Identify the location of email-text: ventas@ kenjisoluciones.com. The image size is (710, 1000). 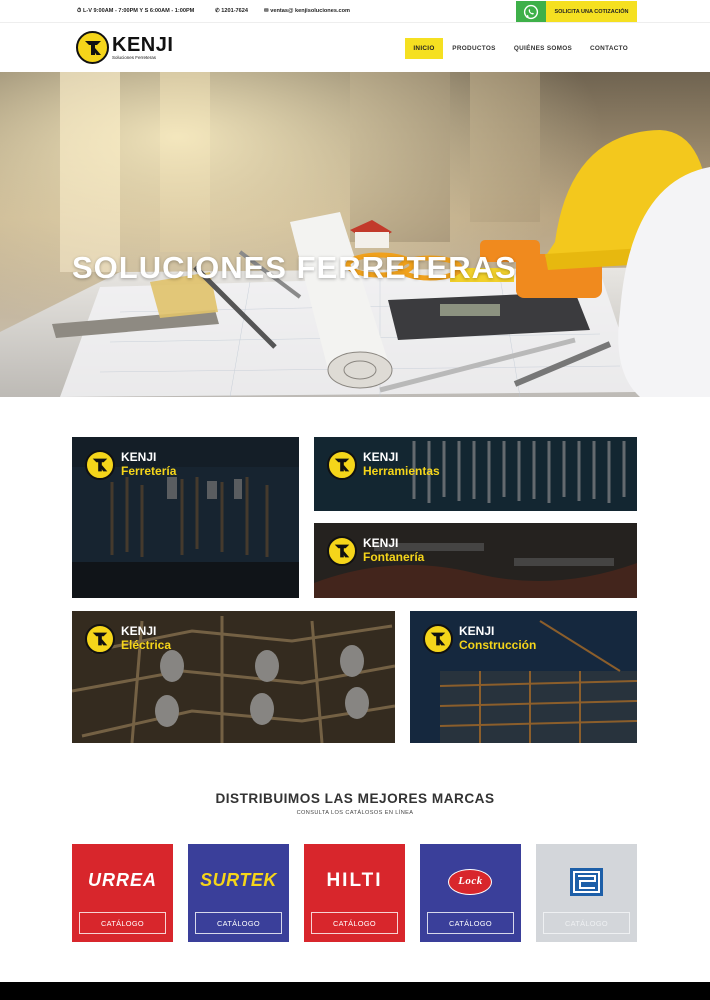
(310, 11).